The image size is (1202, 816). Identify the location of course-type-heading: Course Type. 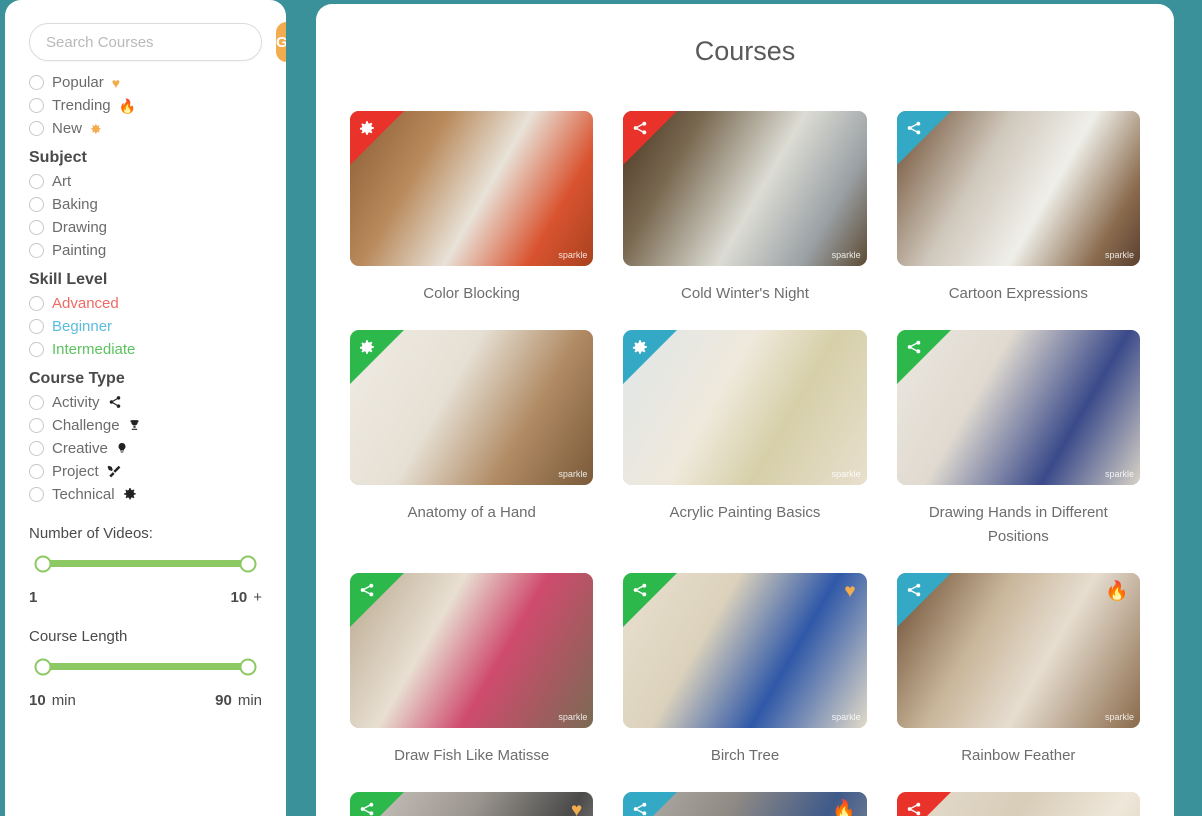
(77, 378).